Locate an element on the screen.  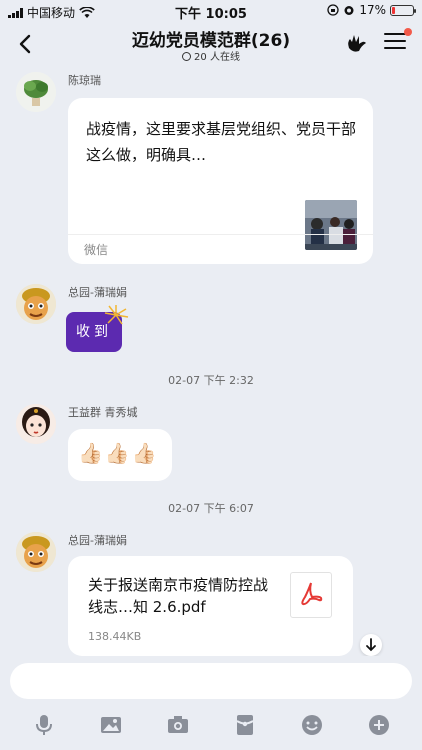
menu-icon is located at coordinates (395, 42).